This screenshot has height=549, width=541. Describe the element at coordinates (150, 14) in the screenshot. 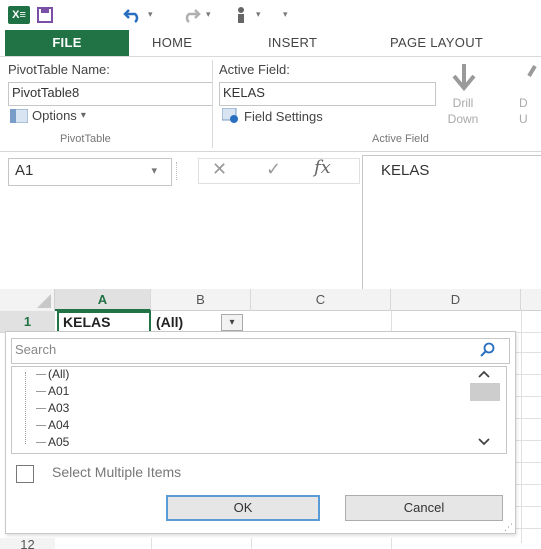

I see `undo-dropdown-icon: ▾` at that location.